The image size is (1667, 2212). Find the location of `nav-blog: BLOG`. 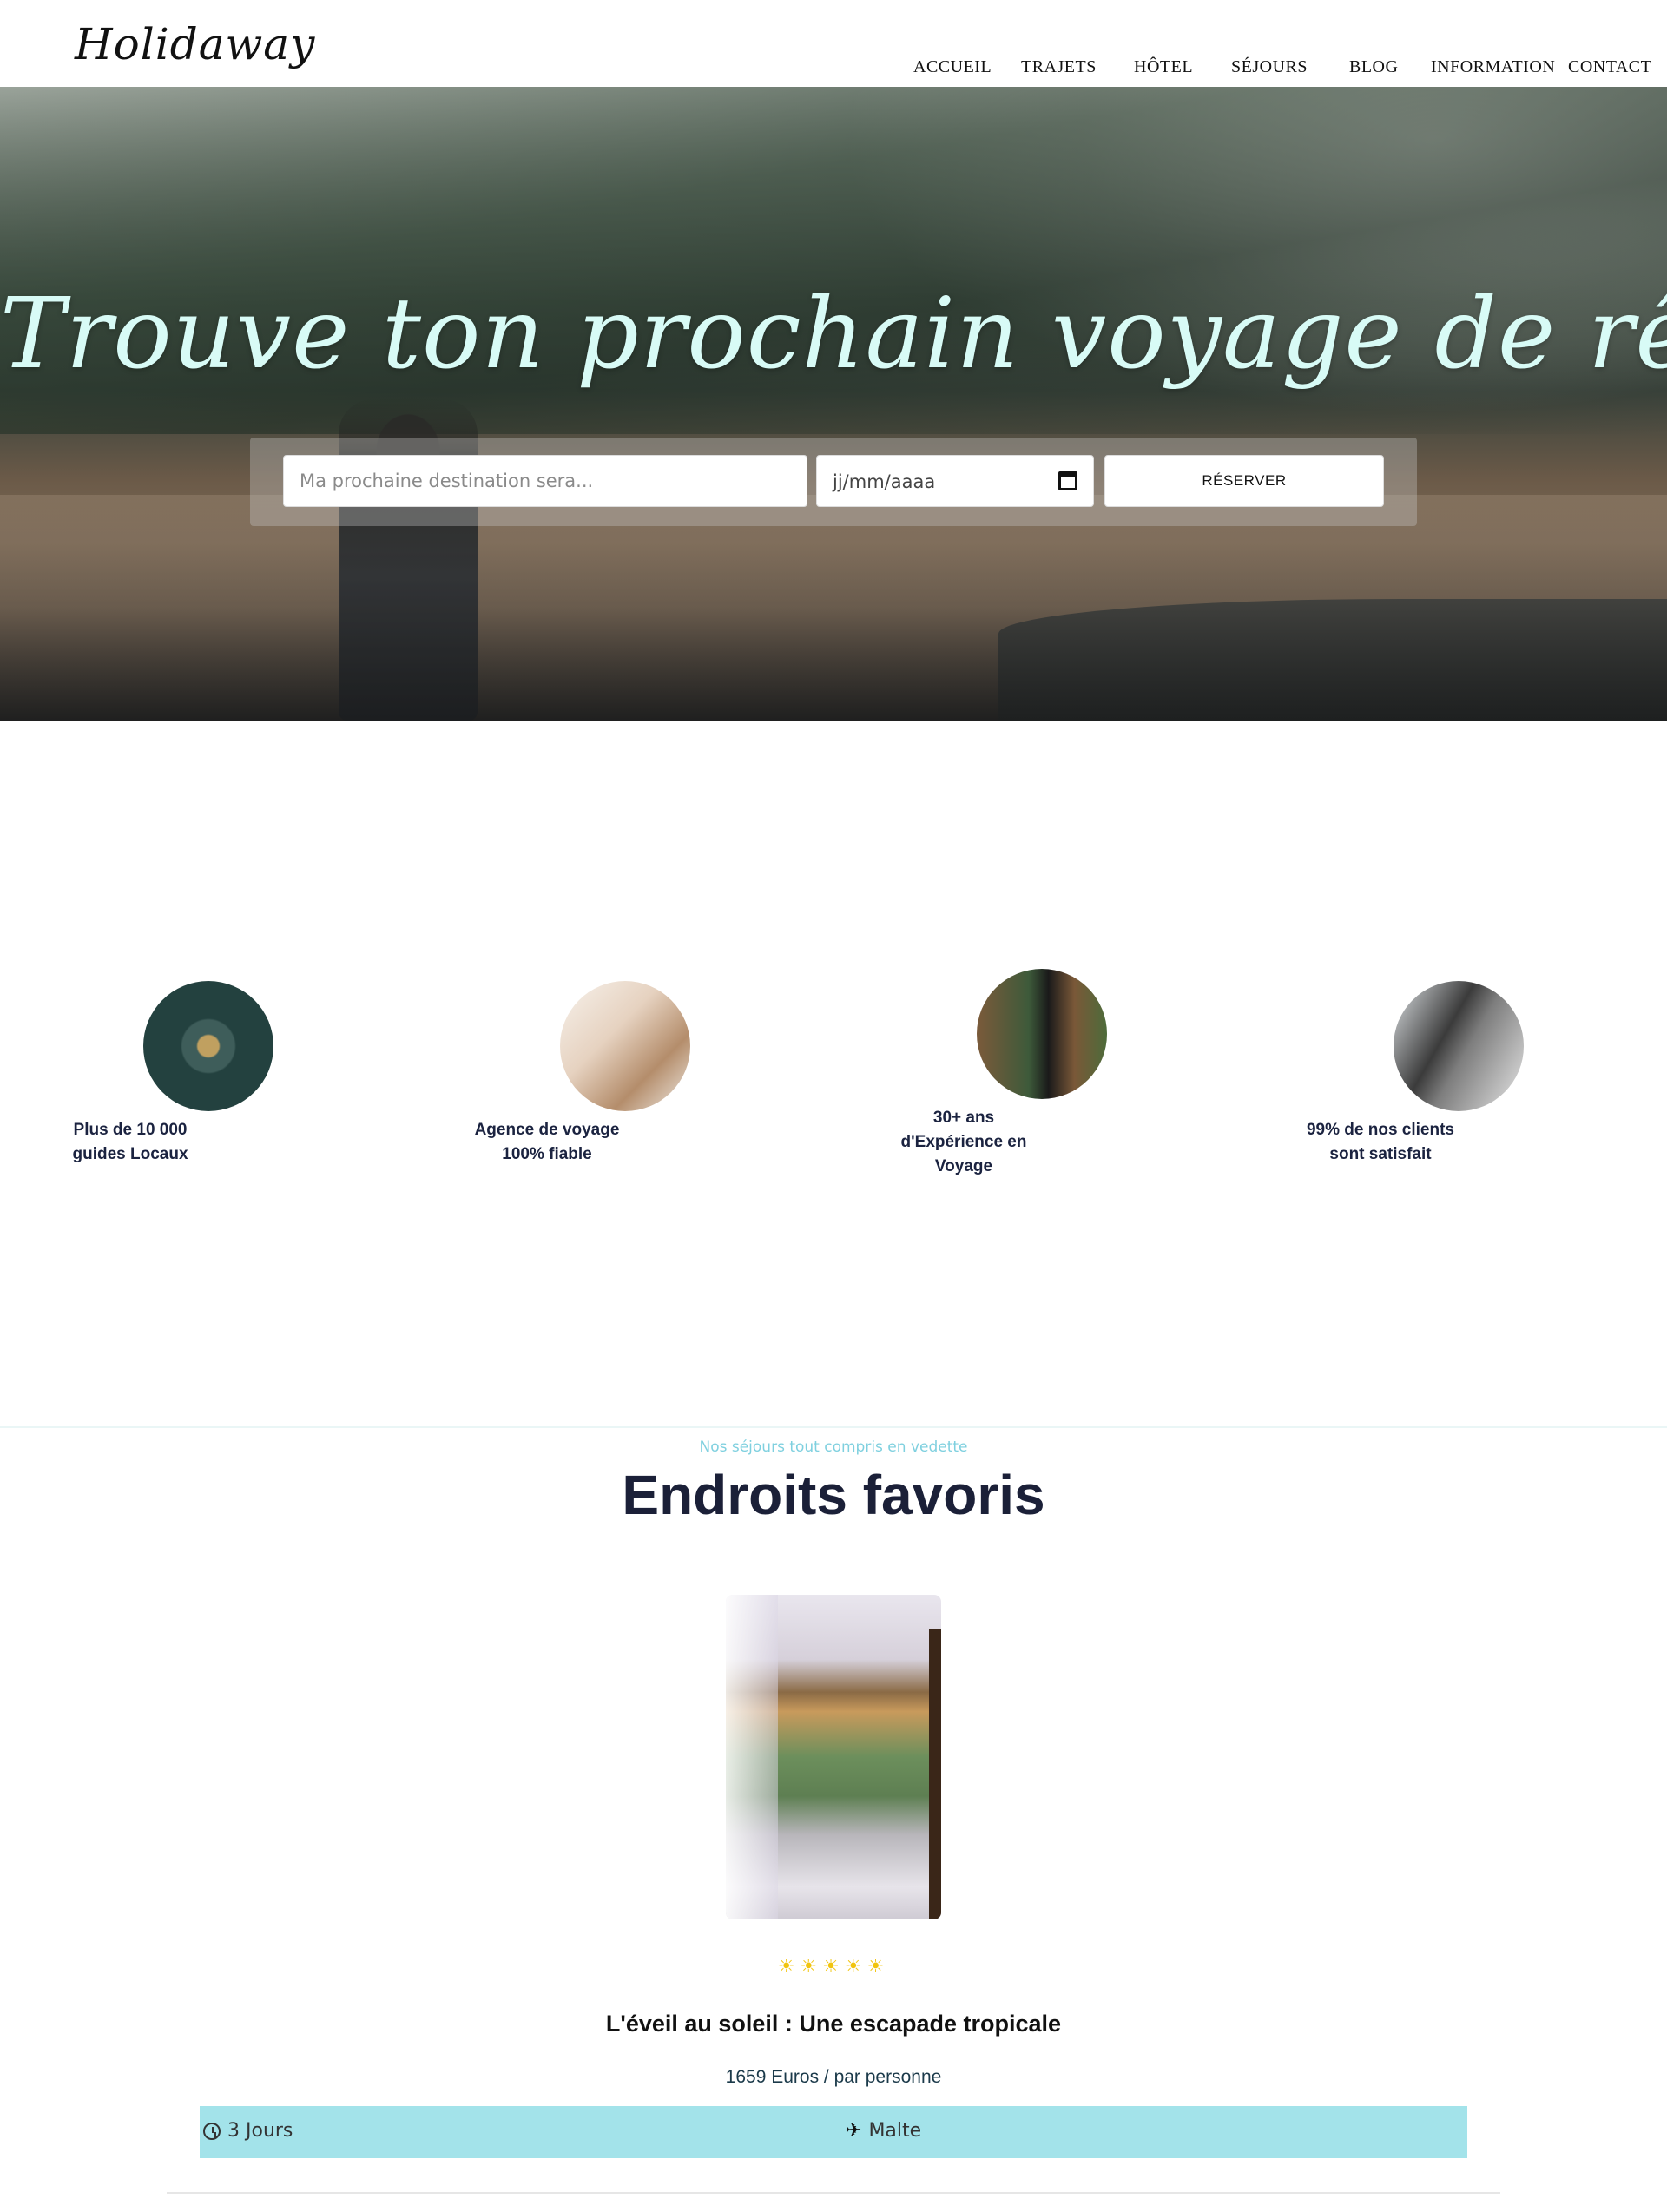

nav-blog: BLOG is located at coordinates (1373, 67).